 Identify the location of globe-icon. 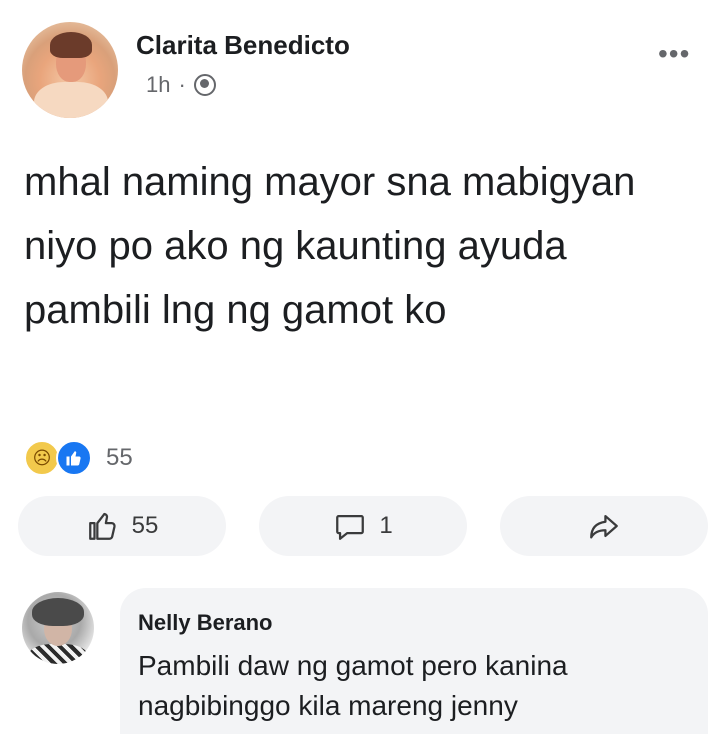
(204, 85).